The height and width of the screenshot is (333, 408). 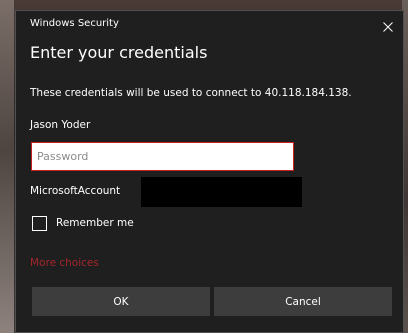 I want to click on username-label: Jason Yoder, so click(x=60, y=125).